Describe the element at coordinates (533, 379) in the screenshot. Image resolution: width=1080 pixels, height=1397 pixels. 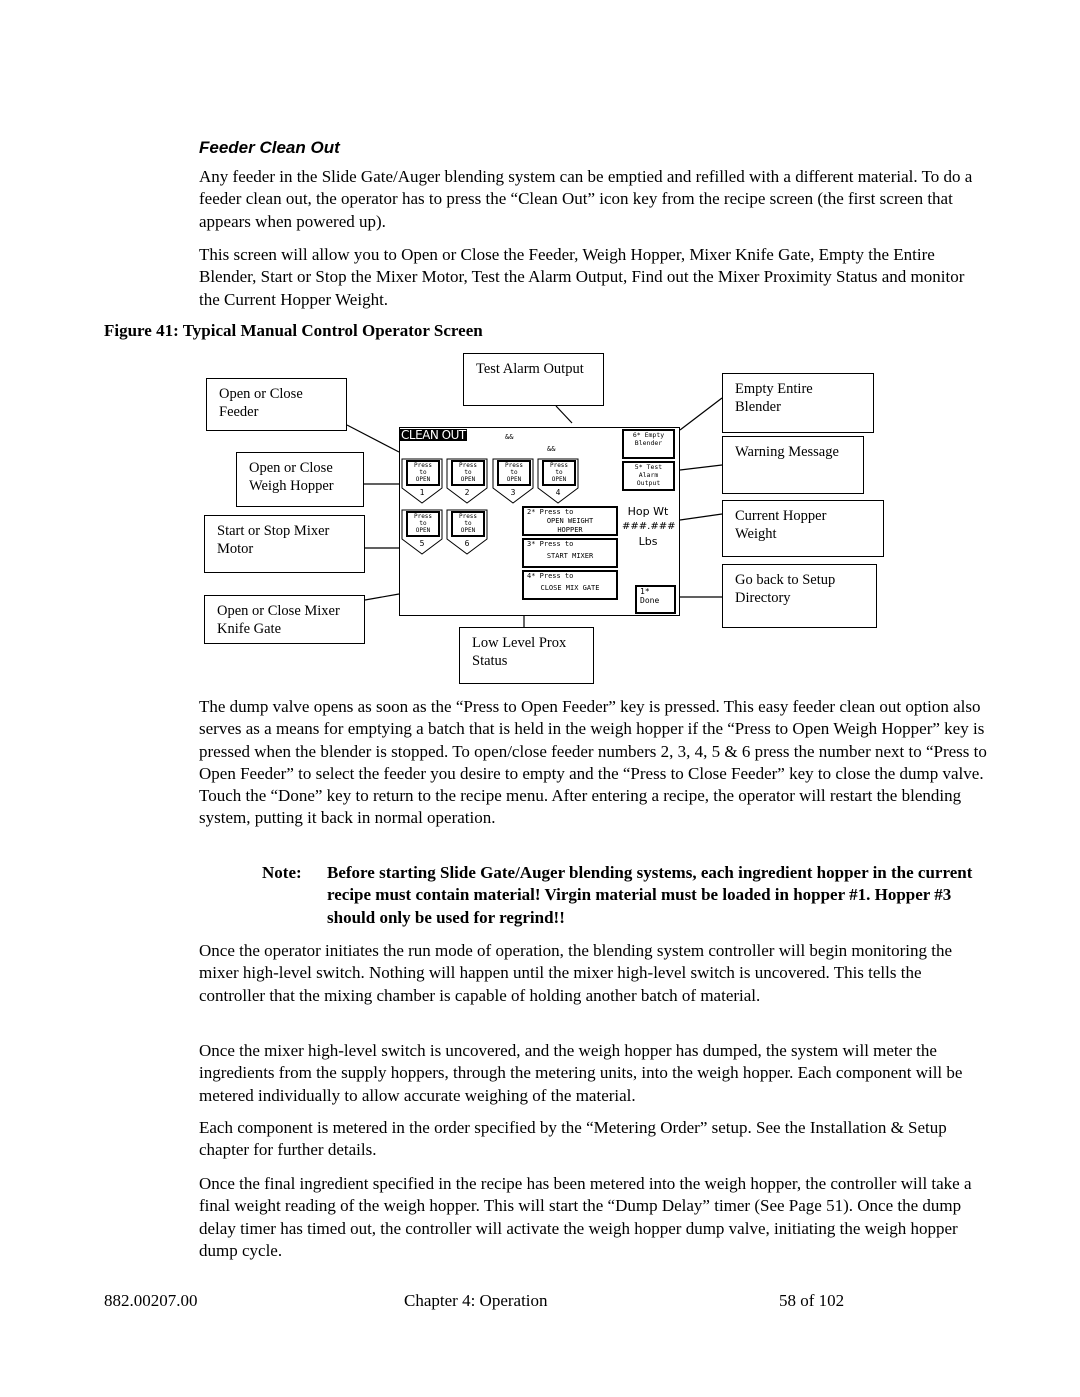
I see `callout-test-alarm: Test Alarm Output` at that location.